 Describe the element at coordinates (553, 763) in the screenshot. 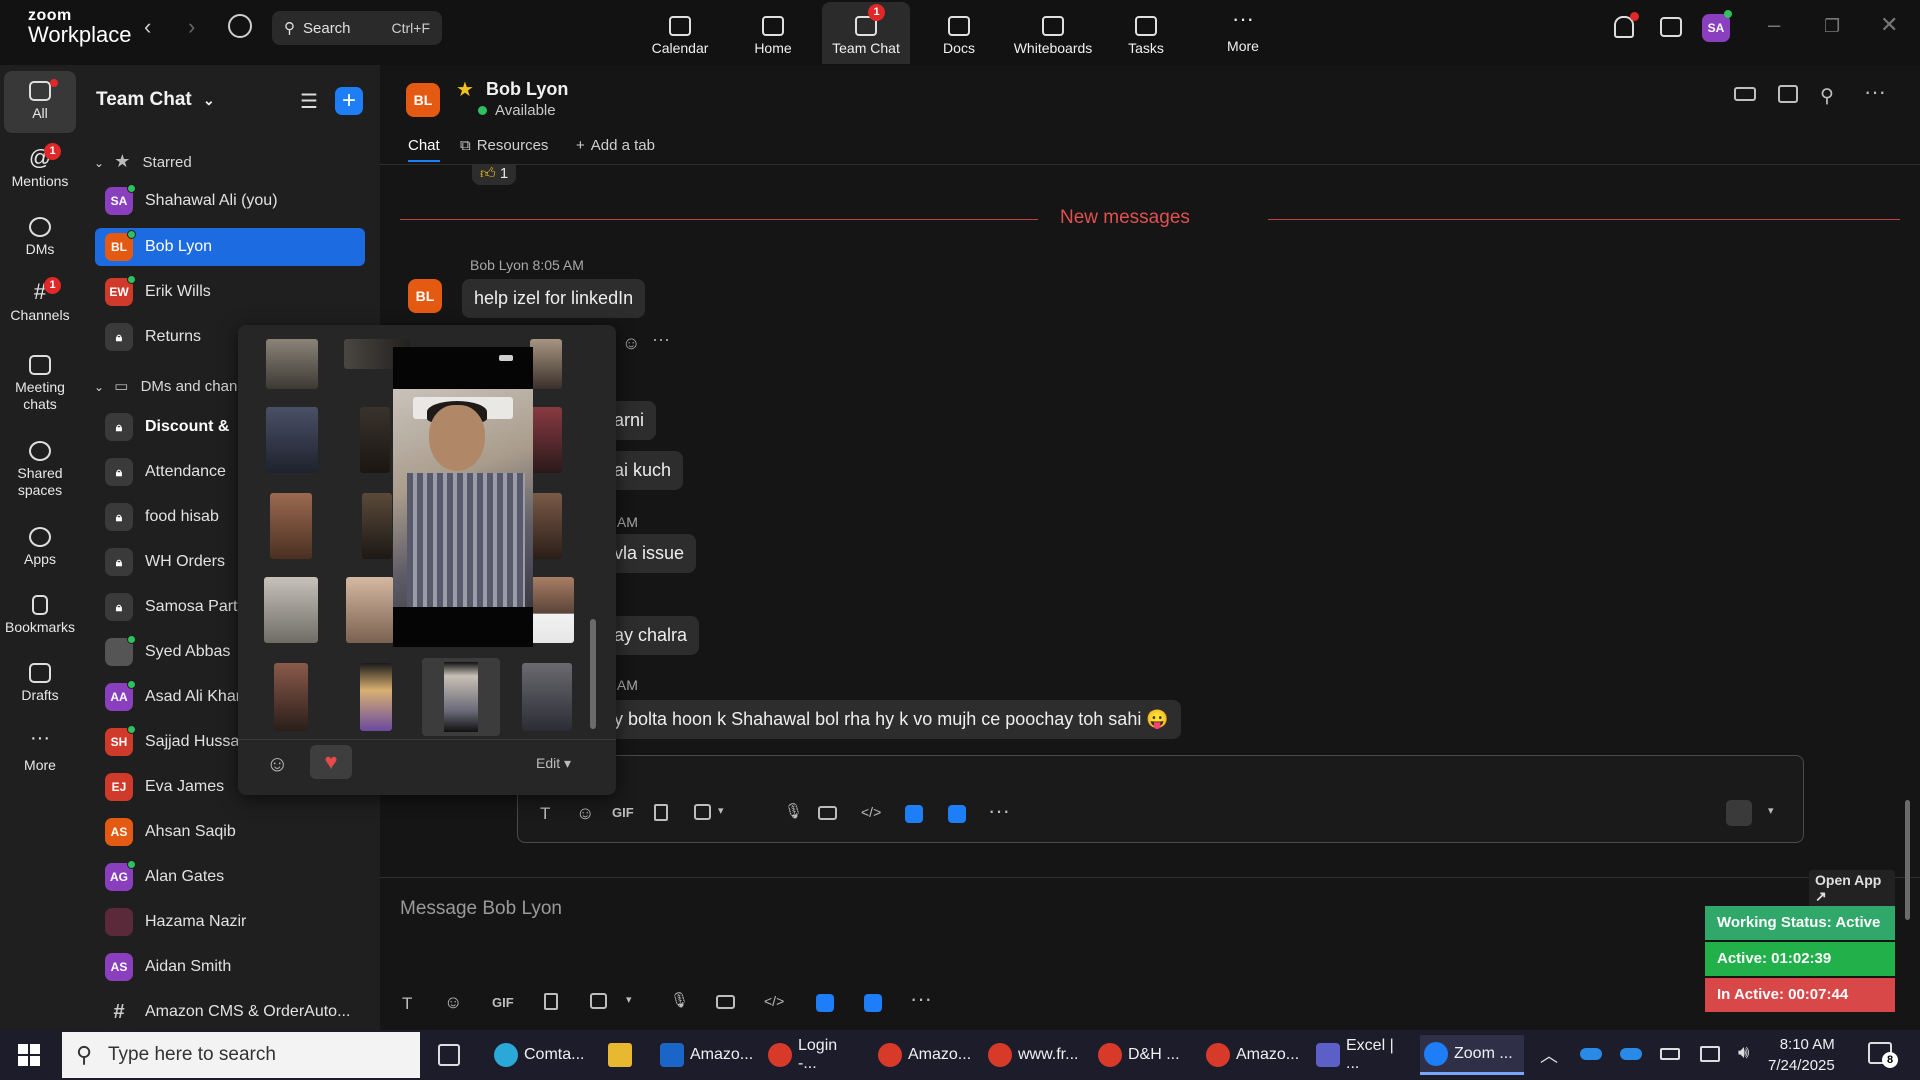

I see `edit-button: Edit ▾` at that location.